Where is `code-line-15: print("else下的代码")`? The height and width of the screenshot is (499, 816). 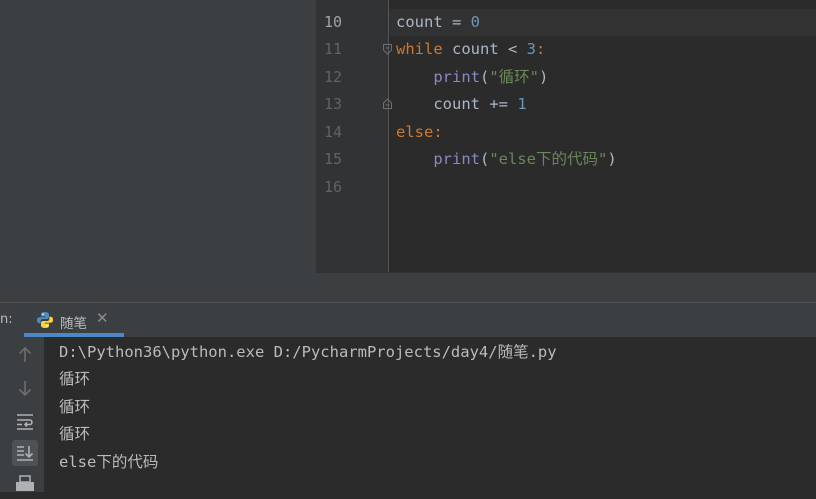
code-line-15: print("else下的代码") is located at coordinates (506, 159).